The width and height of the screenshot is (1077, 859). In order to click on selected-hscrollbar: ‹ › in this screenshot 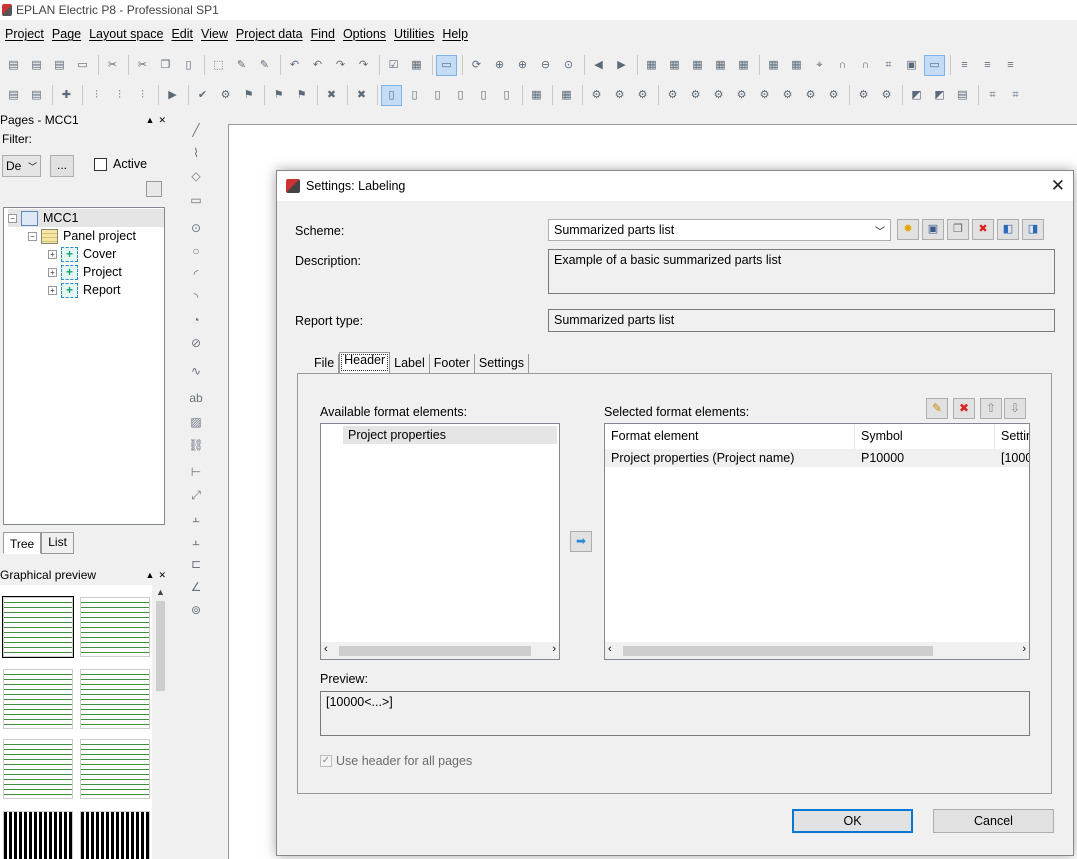, I will do `click(817, 650)`.